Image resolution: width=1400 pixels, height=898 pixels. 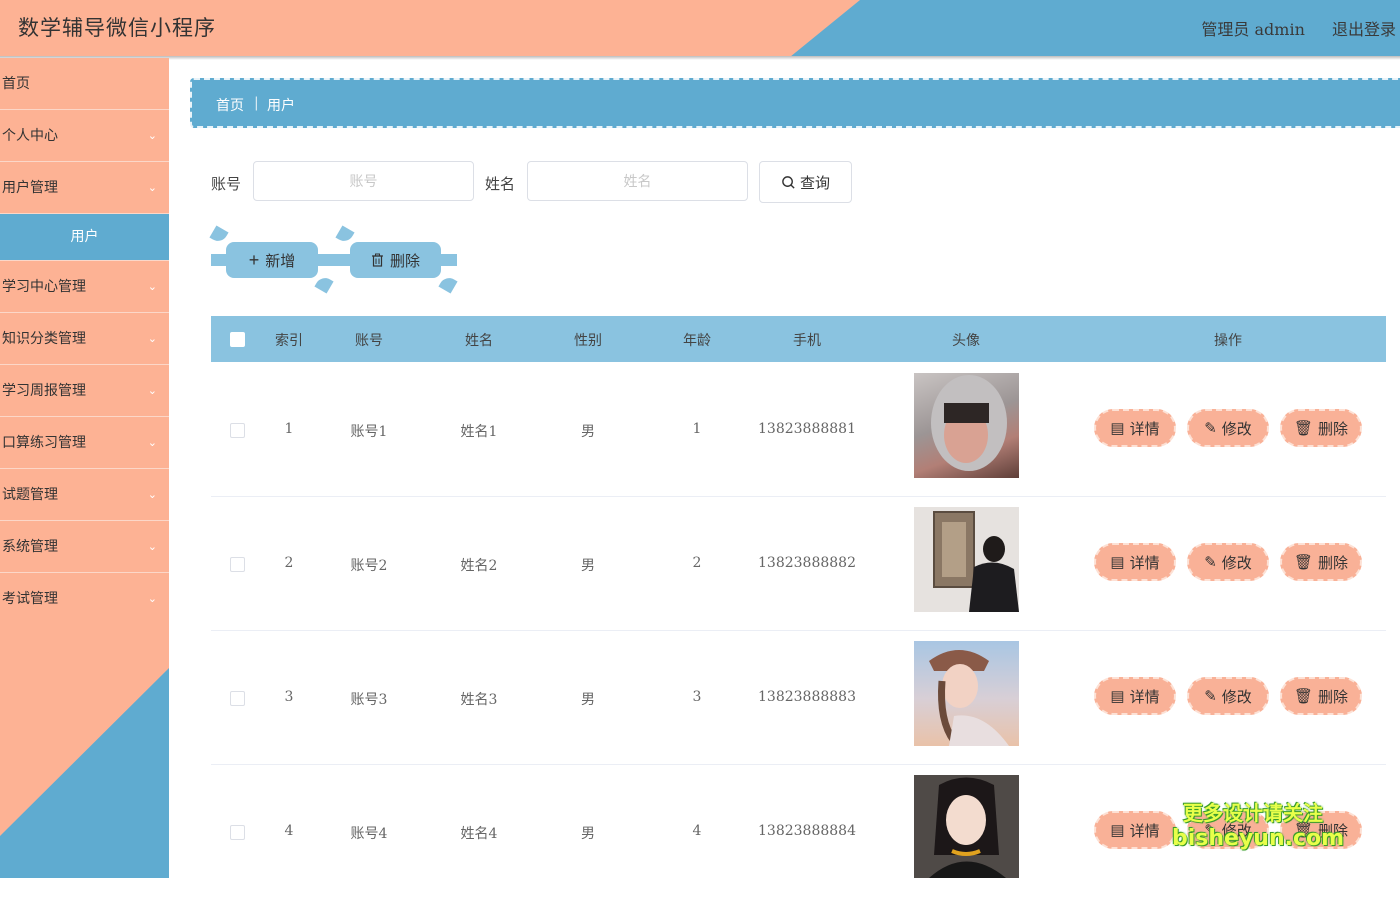 What do you see at coordinates (637, 181) in the screenshot?
I see `name-input: 姓名` at bounding box center [637, 181].